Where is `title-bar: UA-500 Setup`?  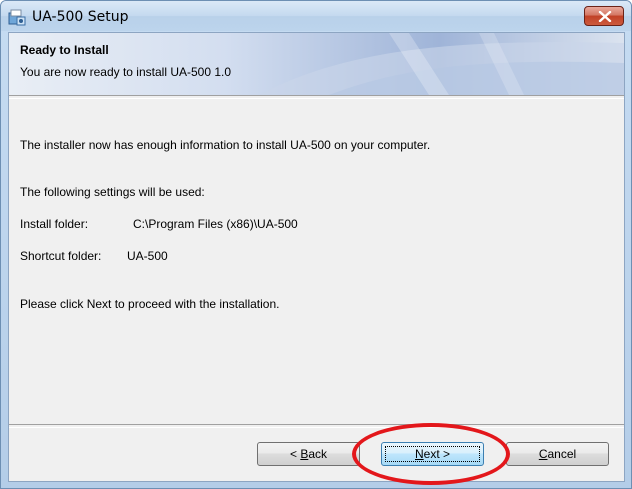 title-bar: UA-500 Setup is located at coordinates (316, 16).